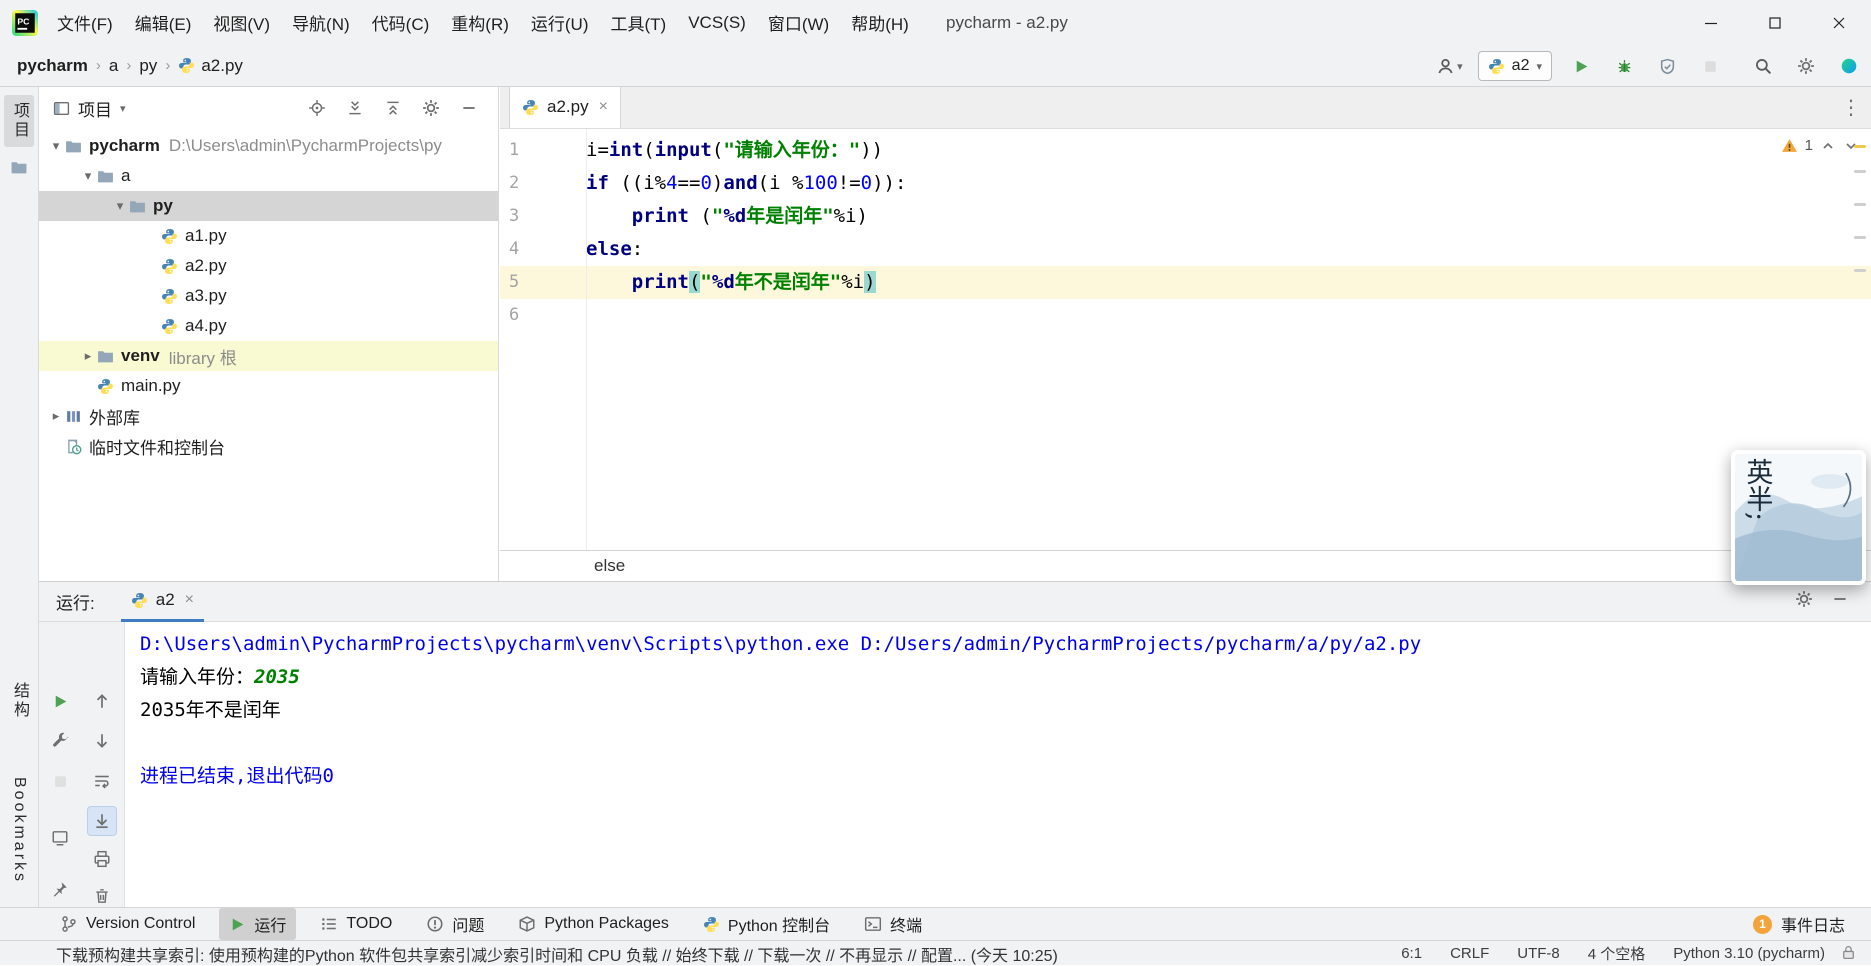 This screenshot has width=1871, height=966. I want to click on toolwindow-tab: 运行, so click(258, 924).